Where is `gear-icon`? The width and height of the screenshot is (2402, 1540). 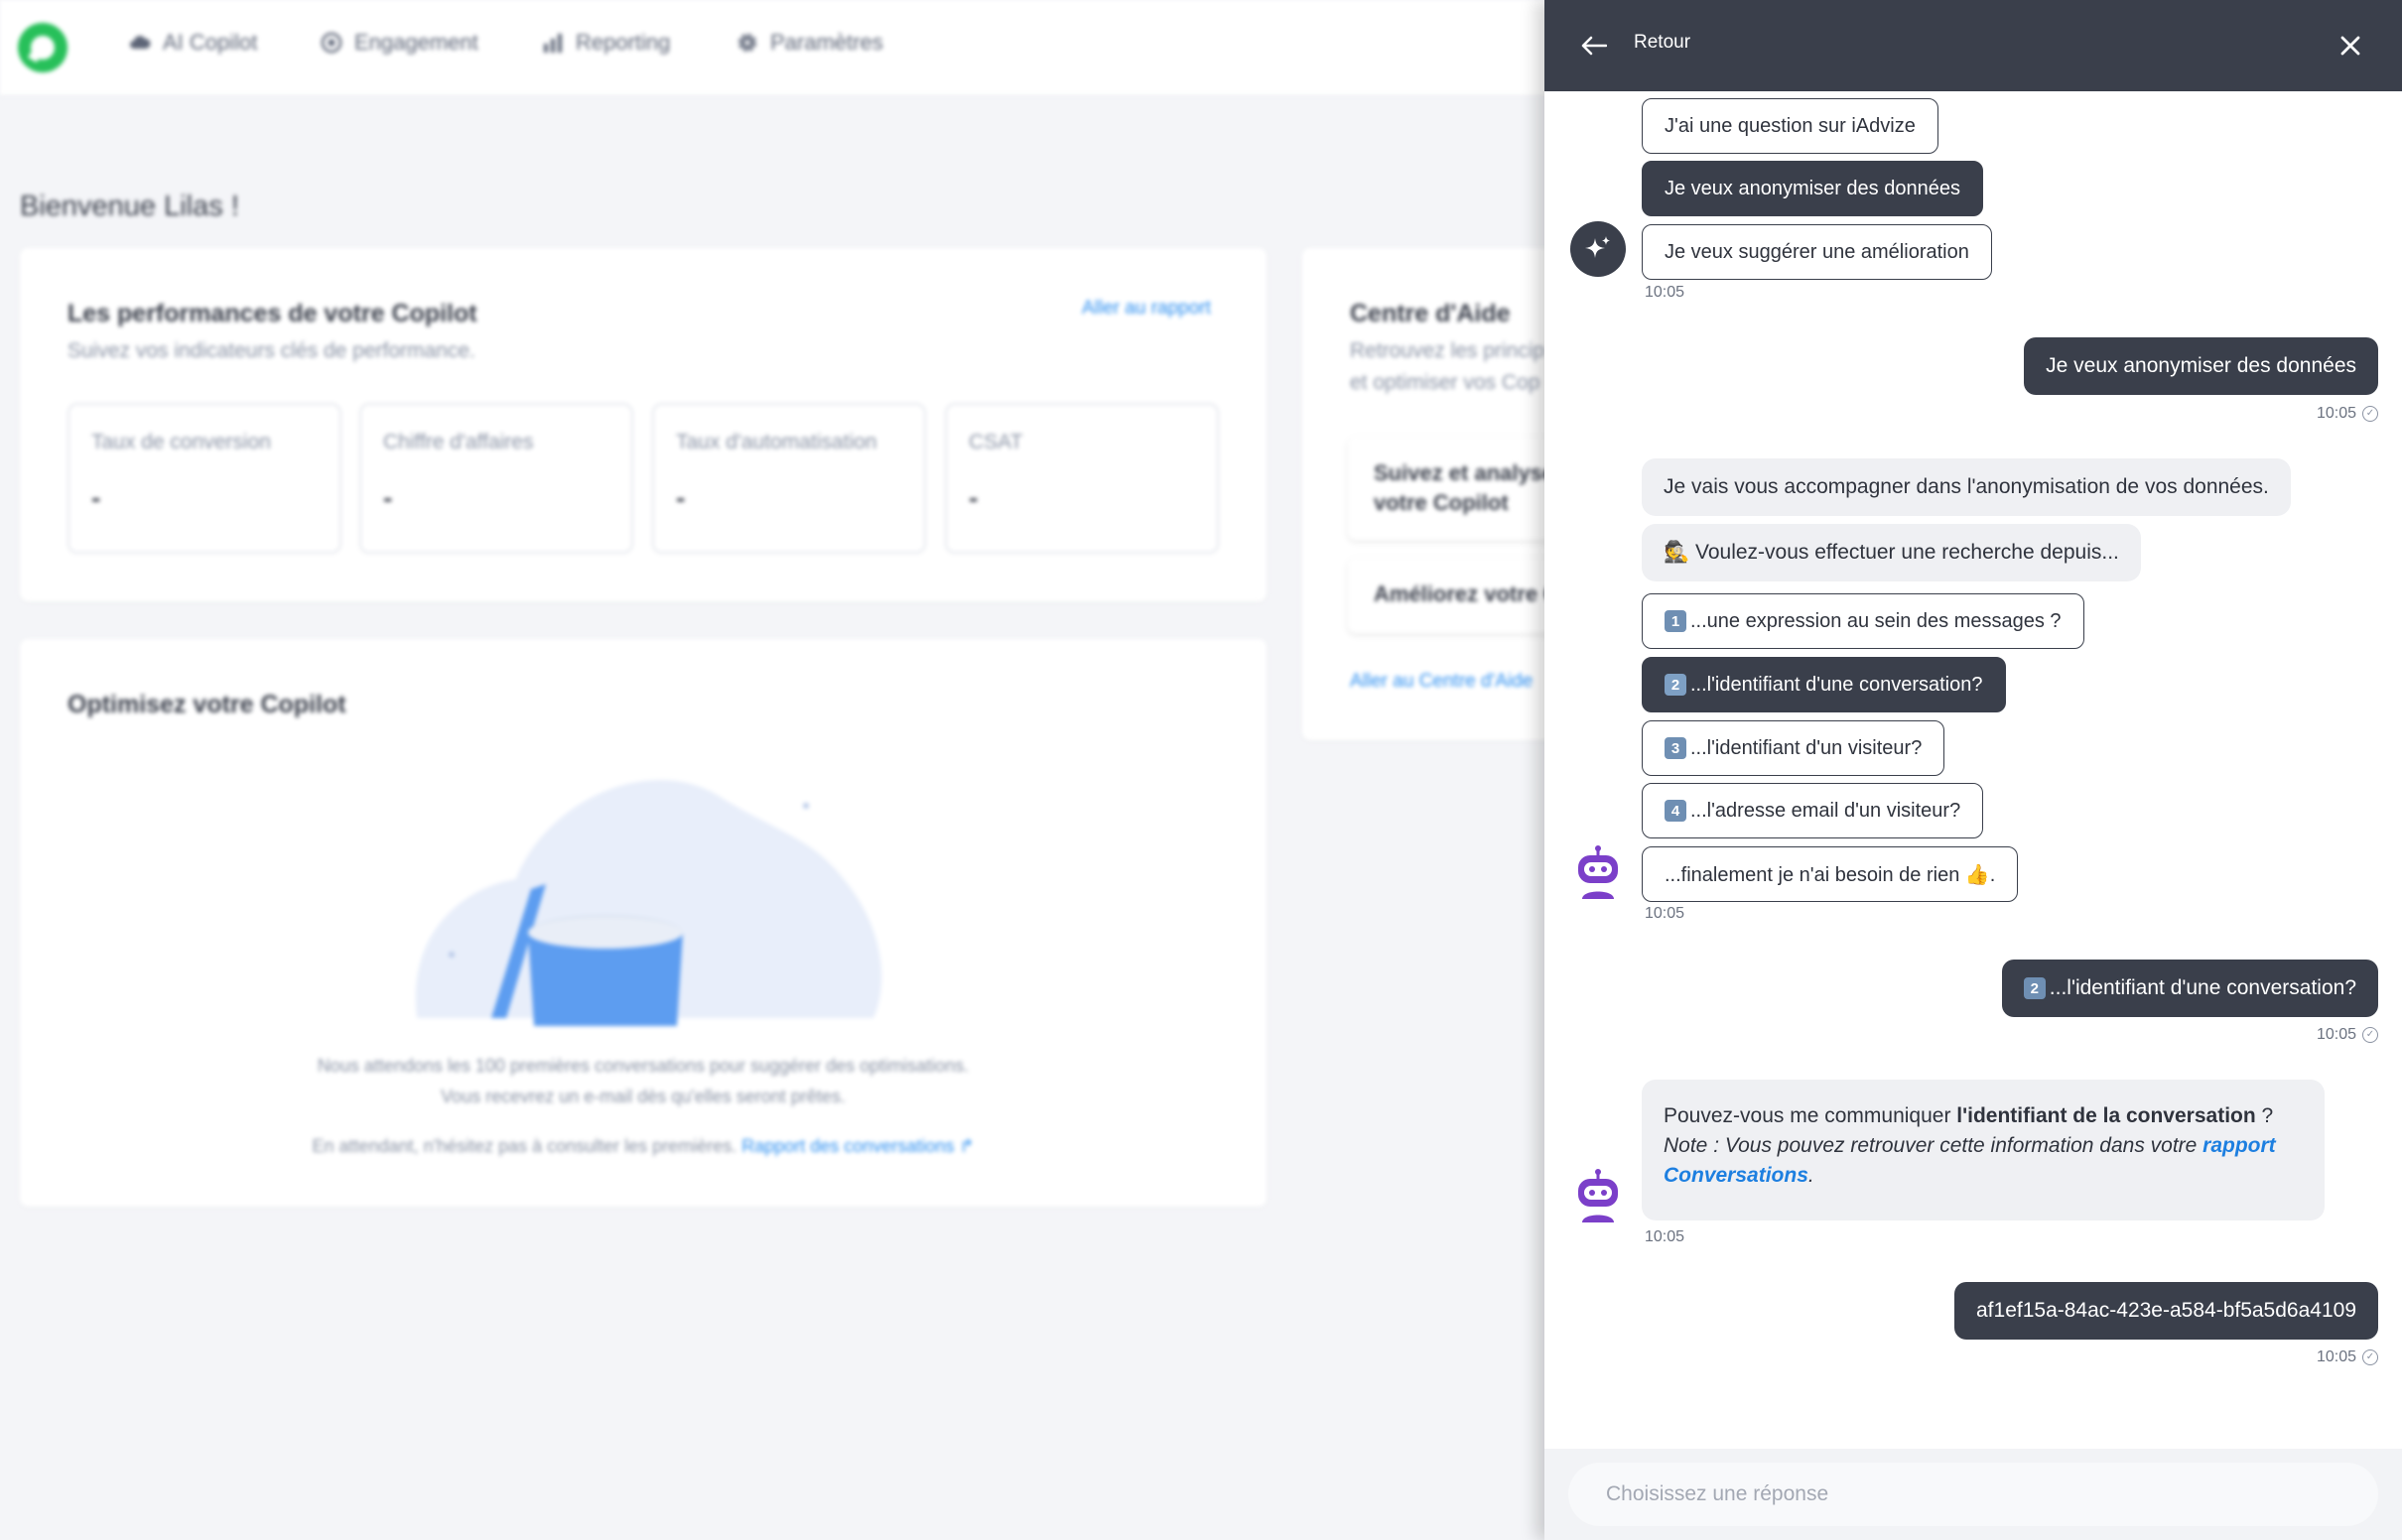
gear-icon is located at coordinates (747, 43).